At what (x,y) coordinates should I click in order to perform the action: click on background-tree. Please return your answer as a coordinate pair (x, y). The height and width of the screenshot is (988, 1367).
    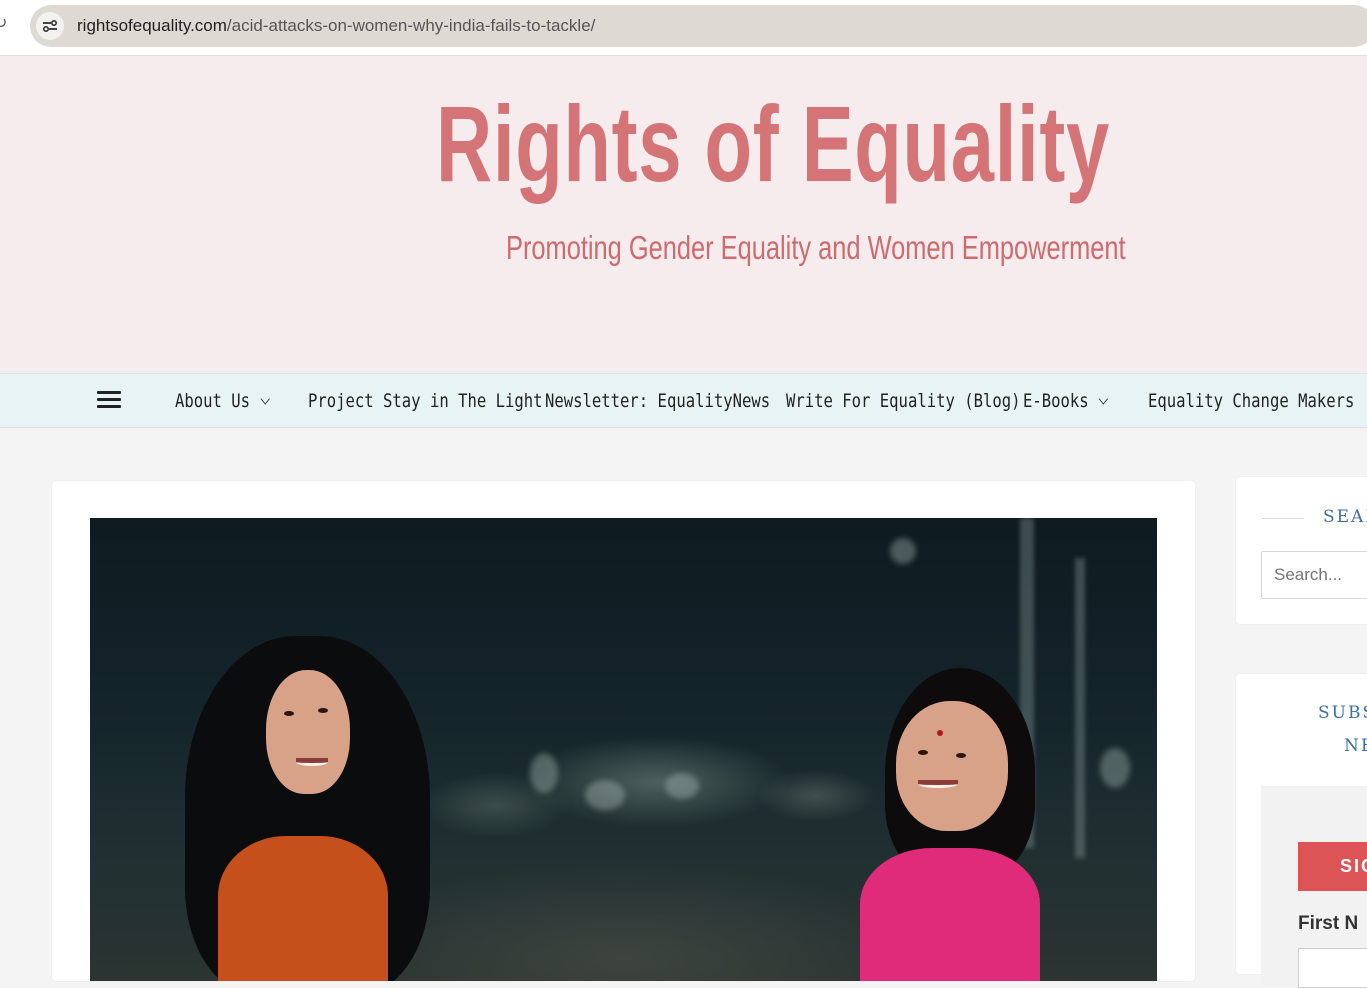
    Looking at the image, I should click on (1080, 708).